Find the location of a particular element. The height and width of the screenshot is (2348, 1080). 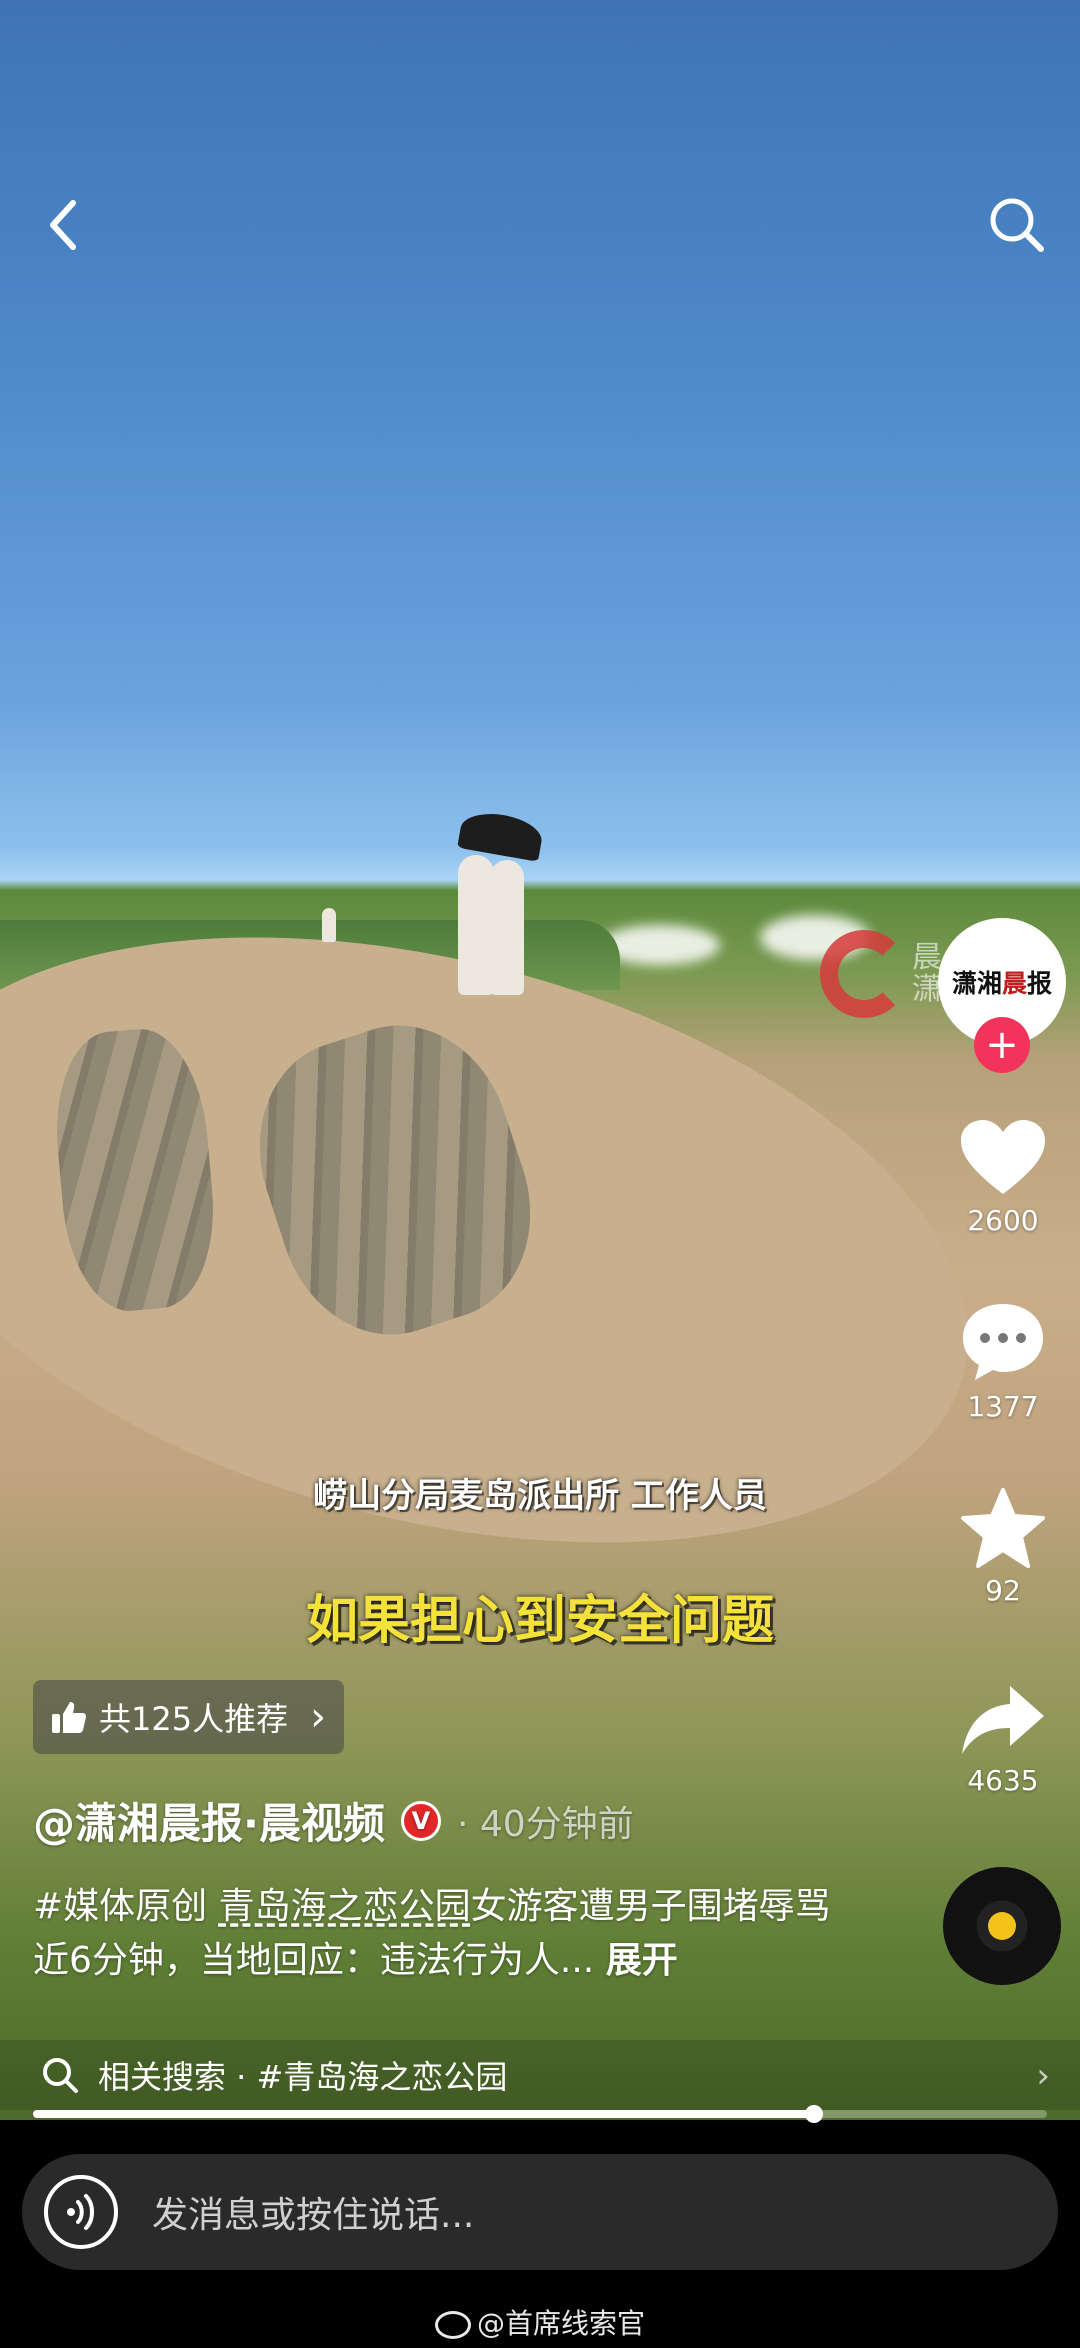

comment-count: 1377 is located at coordinates (1003, 1406).